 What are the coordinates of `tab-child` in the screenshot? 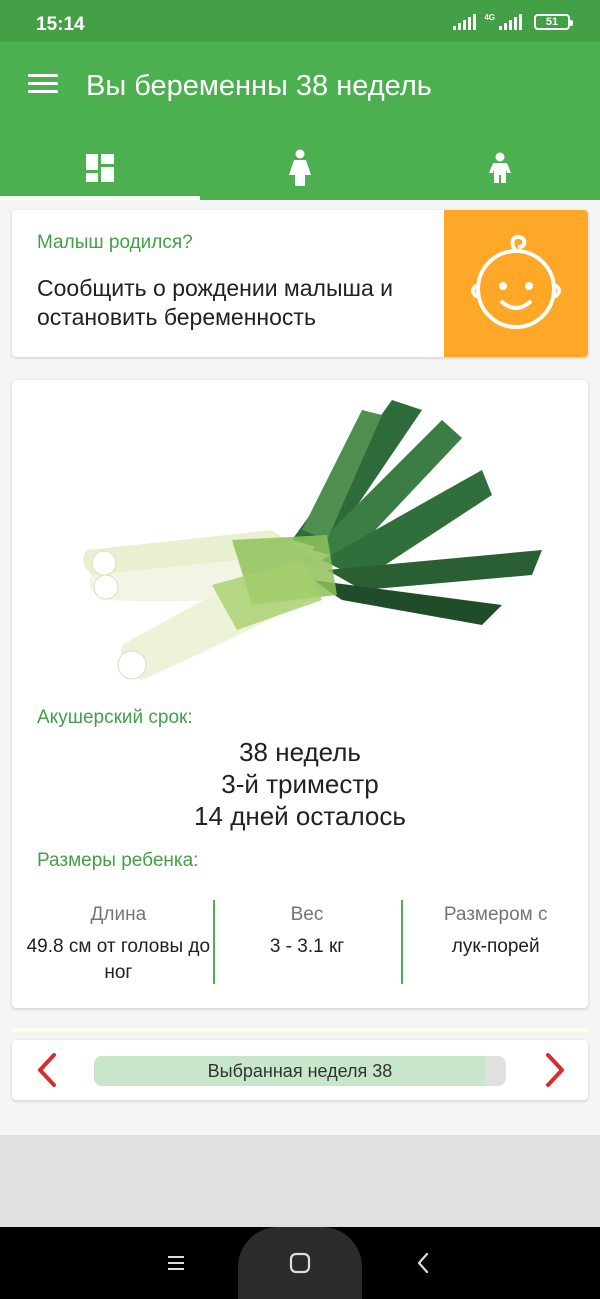 It's located at (500, 168).